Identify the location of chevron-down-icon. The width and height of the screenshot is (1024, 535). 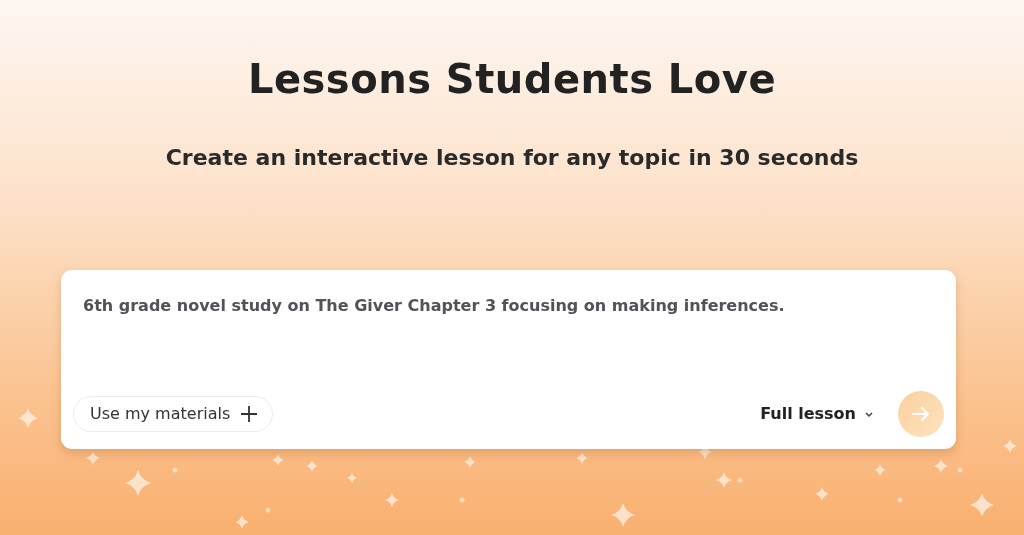
(869, 414).